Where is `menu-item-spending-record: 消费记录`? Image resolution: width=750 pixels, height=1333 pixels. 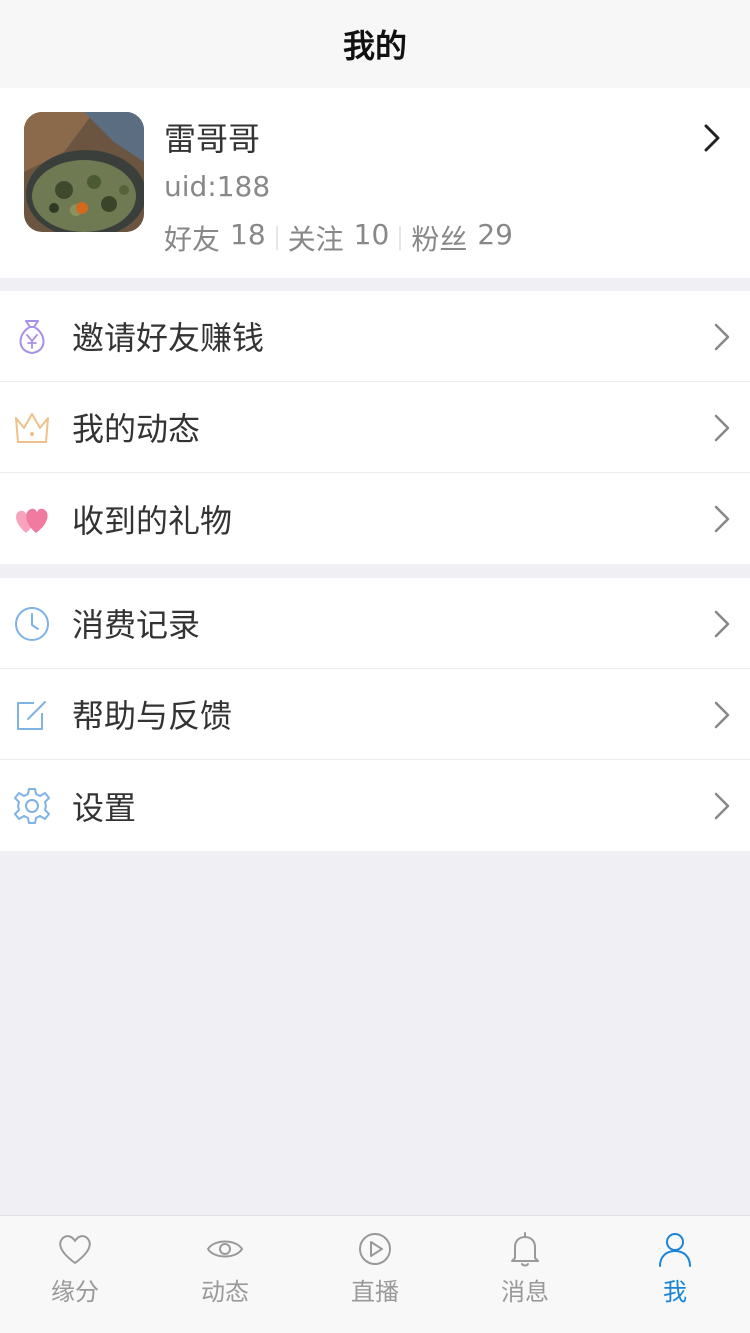
menu-item-spending-record: 消费记录 is located at coordinates (375, 623).